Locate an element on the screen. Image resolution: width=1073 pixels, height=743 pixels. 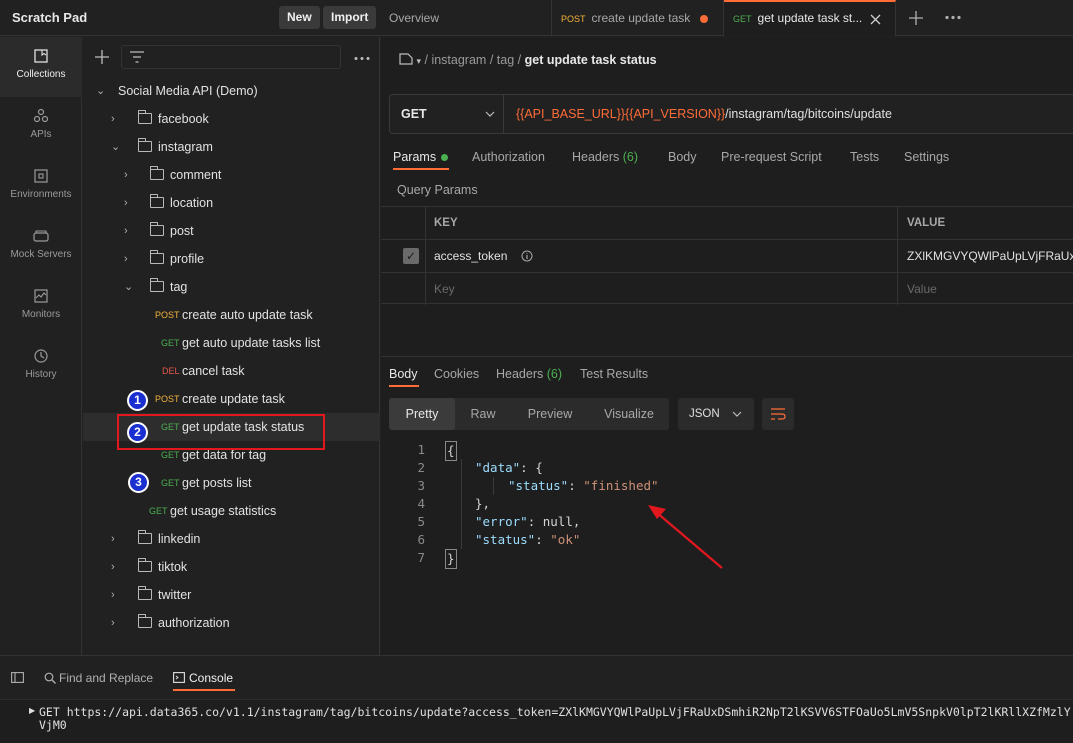
folder-location: › location is located at coordinates (231, 203).